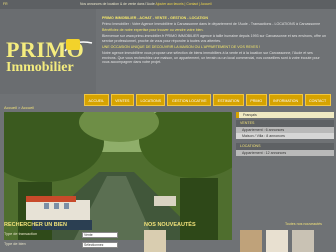  What do you see at coordinates (256, 100) in the screenshot?
I see `nav-tab-primo: PRIMO` at bounding box center [256, 100].